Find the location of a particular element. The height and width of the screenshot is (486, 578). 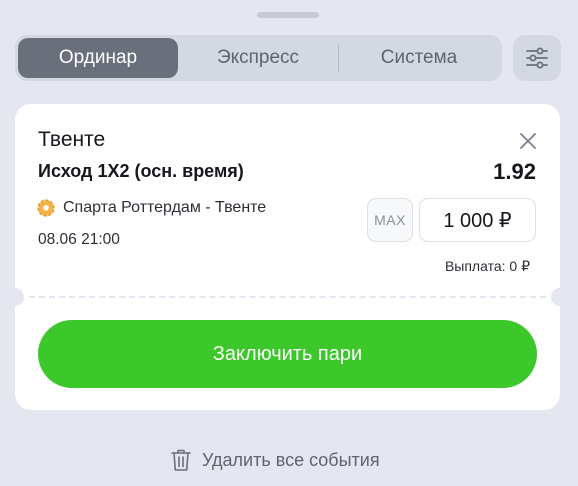

stake-amount-input: 1 000 ₽ is located at coordinates (477, 220).